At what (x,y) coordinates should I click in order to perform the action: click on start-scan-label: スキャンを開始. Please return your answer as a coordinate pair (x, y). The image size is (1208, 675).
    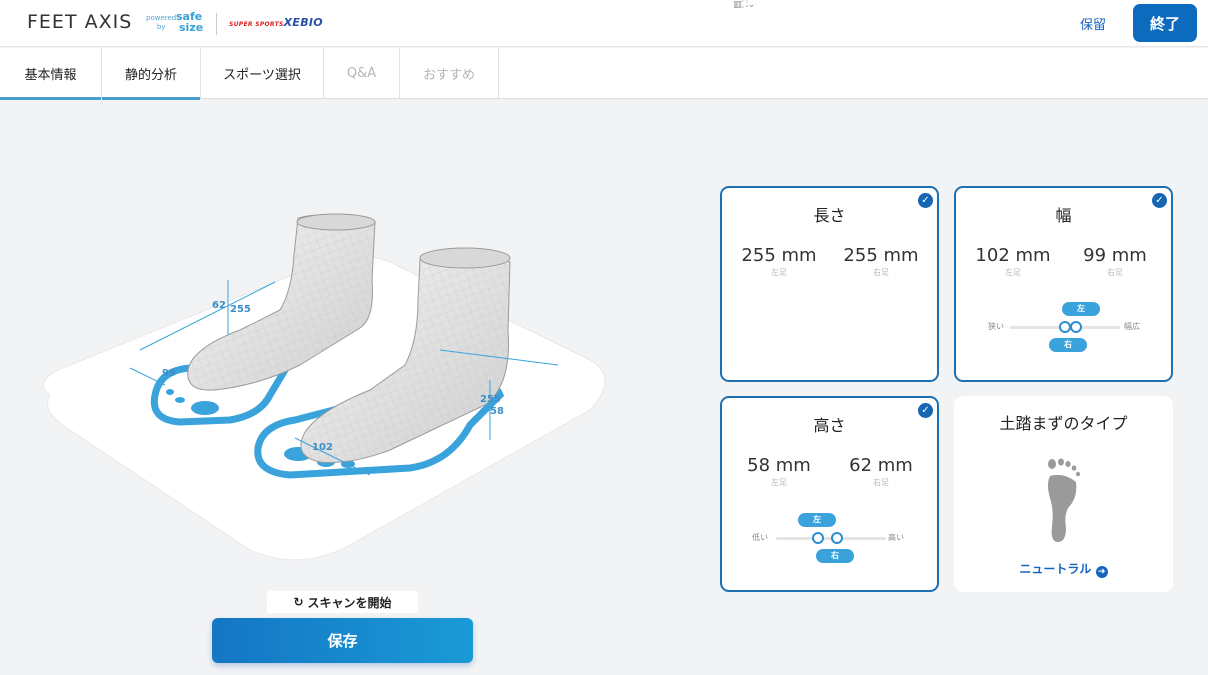
    Looking at the image, I should click on (349, 602).